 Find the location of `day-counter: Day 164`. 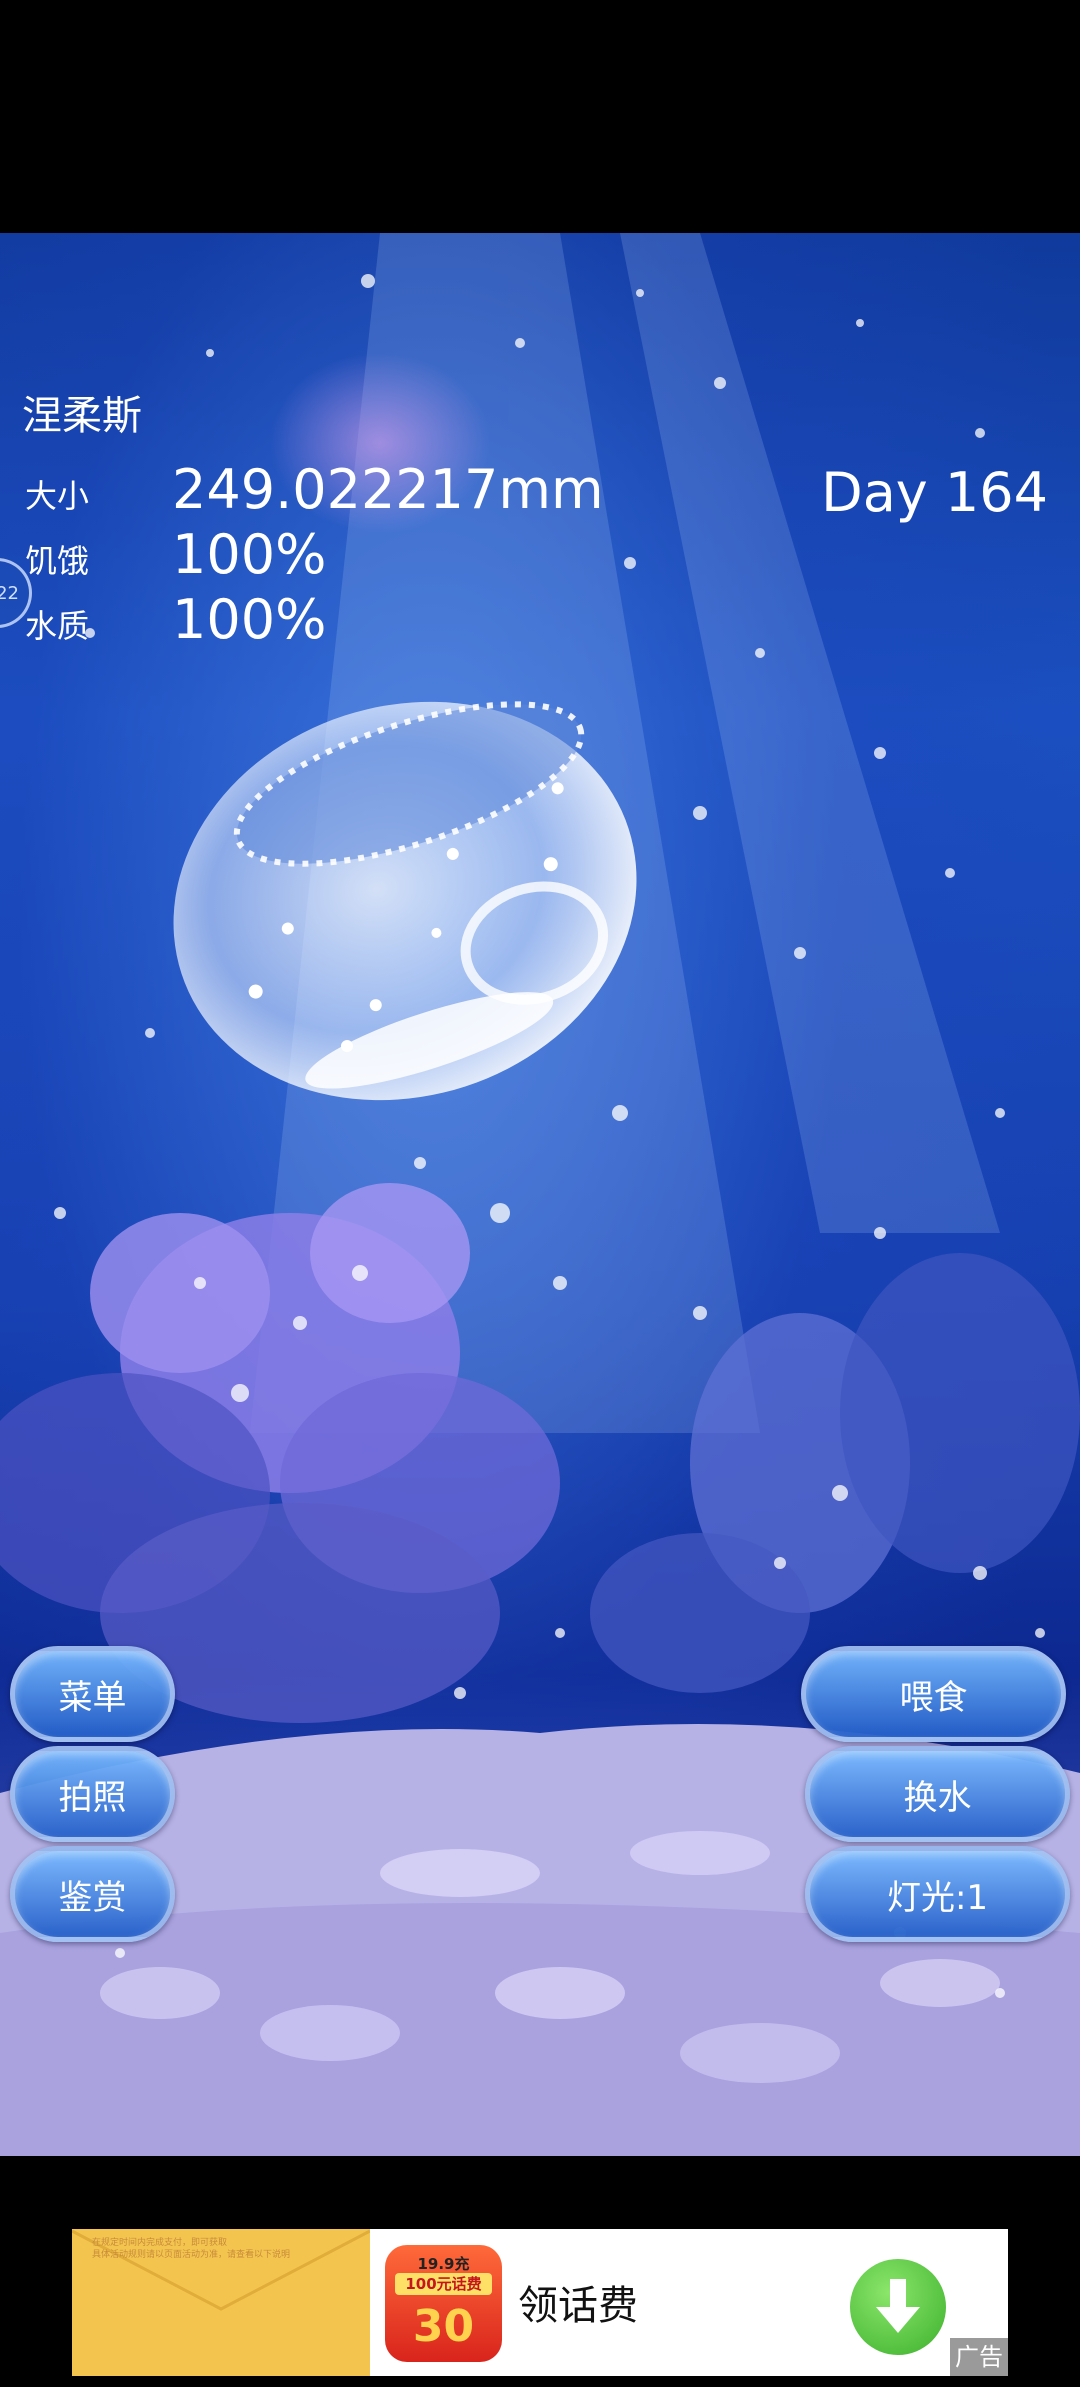

day-counter: Day 164 is located at coordinates (934, 492).